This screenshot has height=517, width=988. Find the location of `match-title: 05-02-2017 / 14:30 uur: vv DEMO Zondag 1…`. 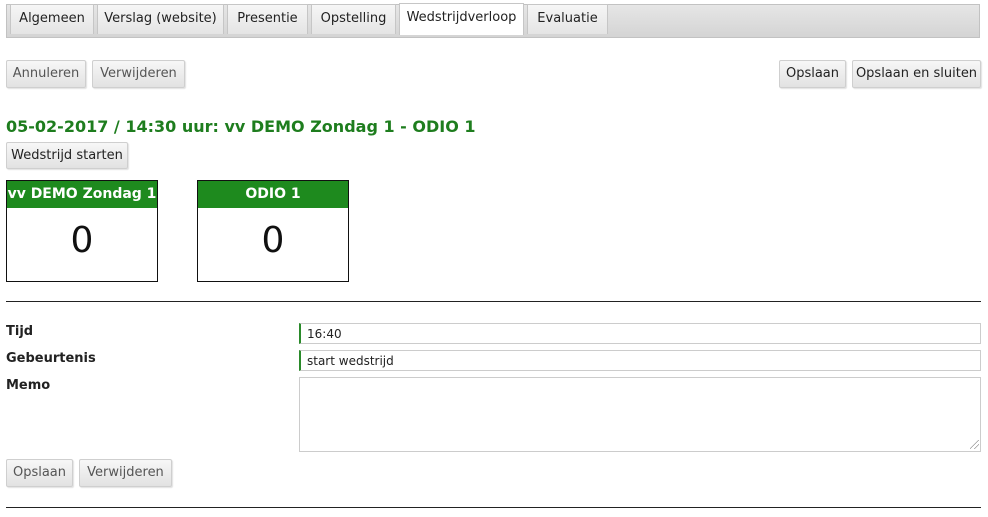

match-title: 05-02-2017 / 14:30 uur: vv DEMO Zondag 1… is located at coordinates (241, 126).